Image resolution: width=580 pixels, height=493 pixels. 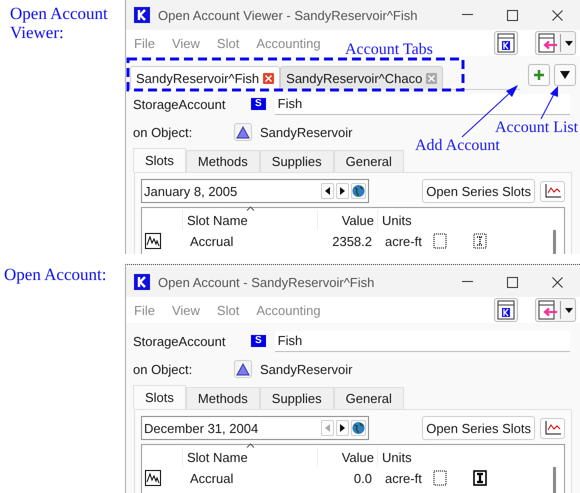 What do you see at coordinates (255, 191) in the screenshot?
I see `date-field: January 8, 2005` at bounding box center [255, 191].